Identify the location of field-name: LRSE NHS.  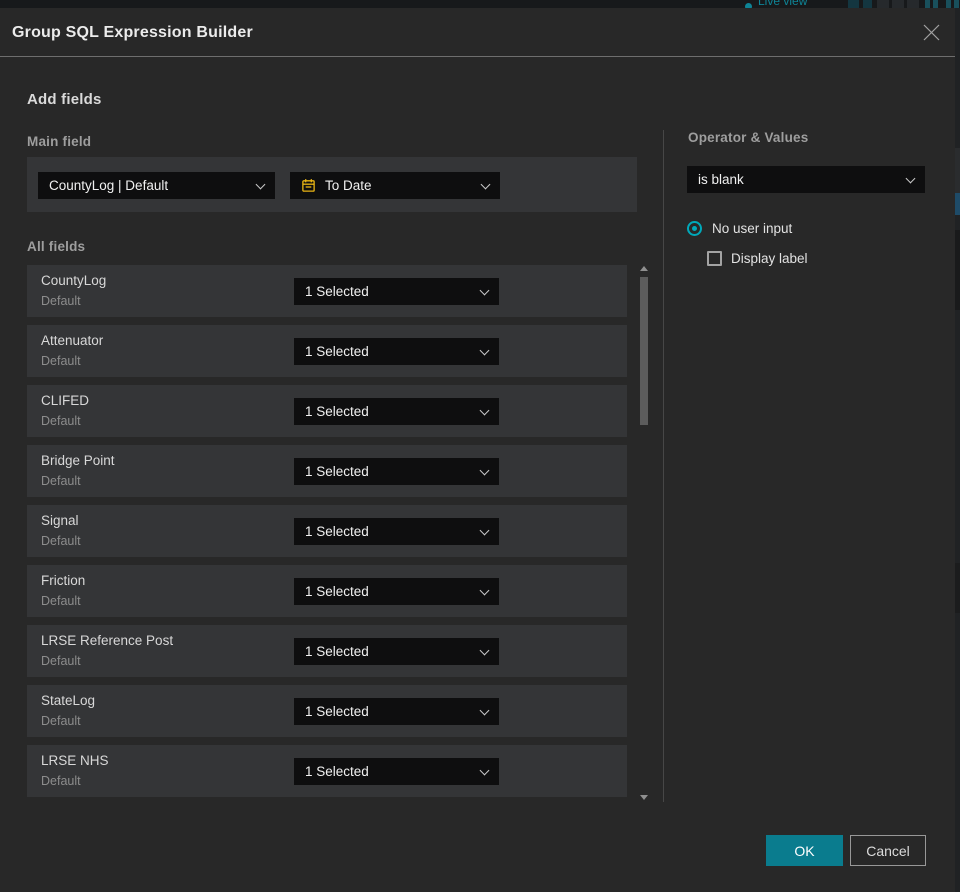
(75, 760).